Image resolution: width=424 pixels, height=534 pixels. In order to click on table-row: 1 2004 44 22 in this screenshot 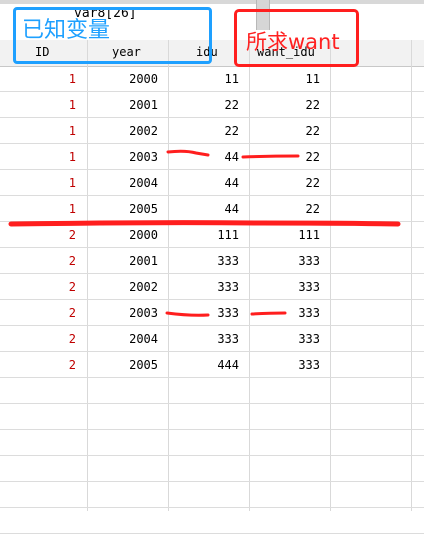, I will do `click(212, 183)`.